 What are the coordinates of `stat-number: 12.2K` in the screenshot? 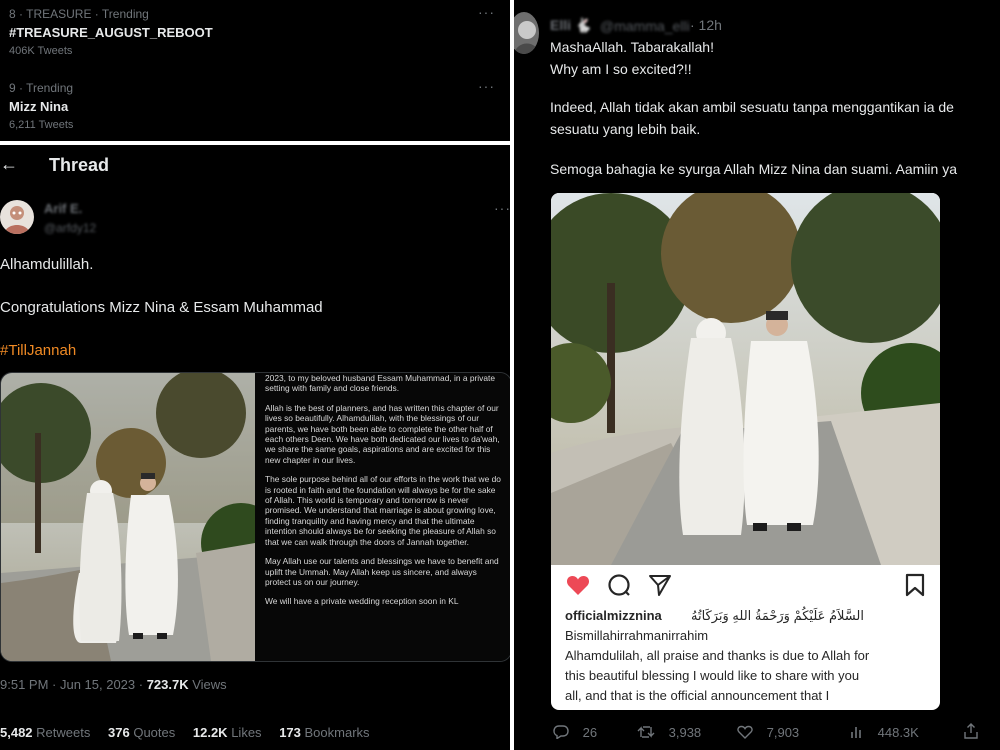 It's located at (210, 732).